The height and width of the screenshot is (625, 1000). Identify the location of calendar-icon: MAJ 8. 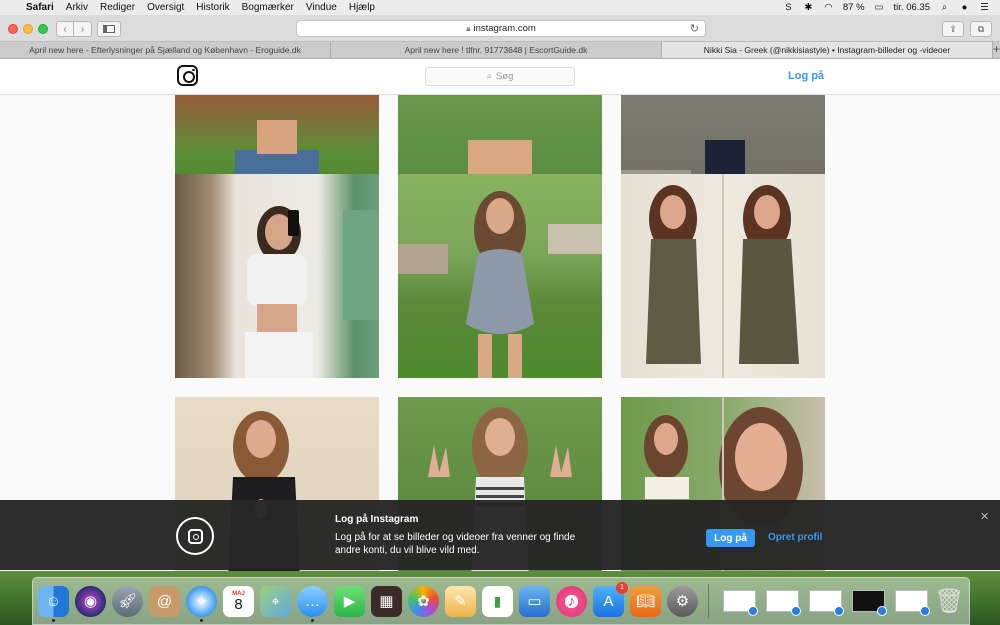
(238, 601).